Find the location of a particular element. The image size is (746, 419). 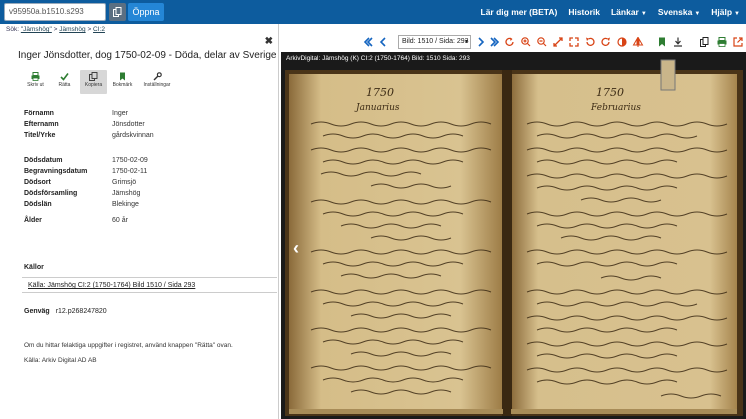

bookmark-label: Bokmärk is located at coordinates (122, 85).